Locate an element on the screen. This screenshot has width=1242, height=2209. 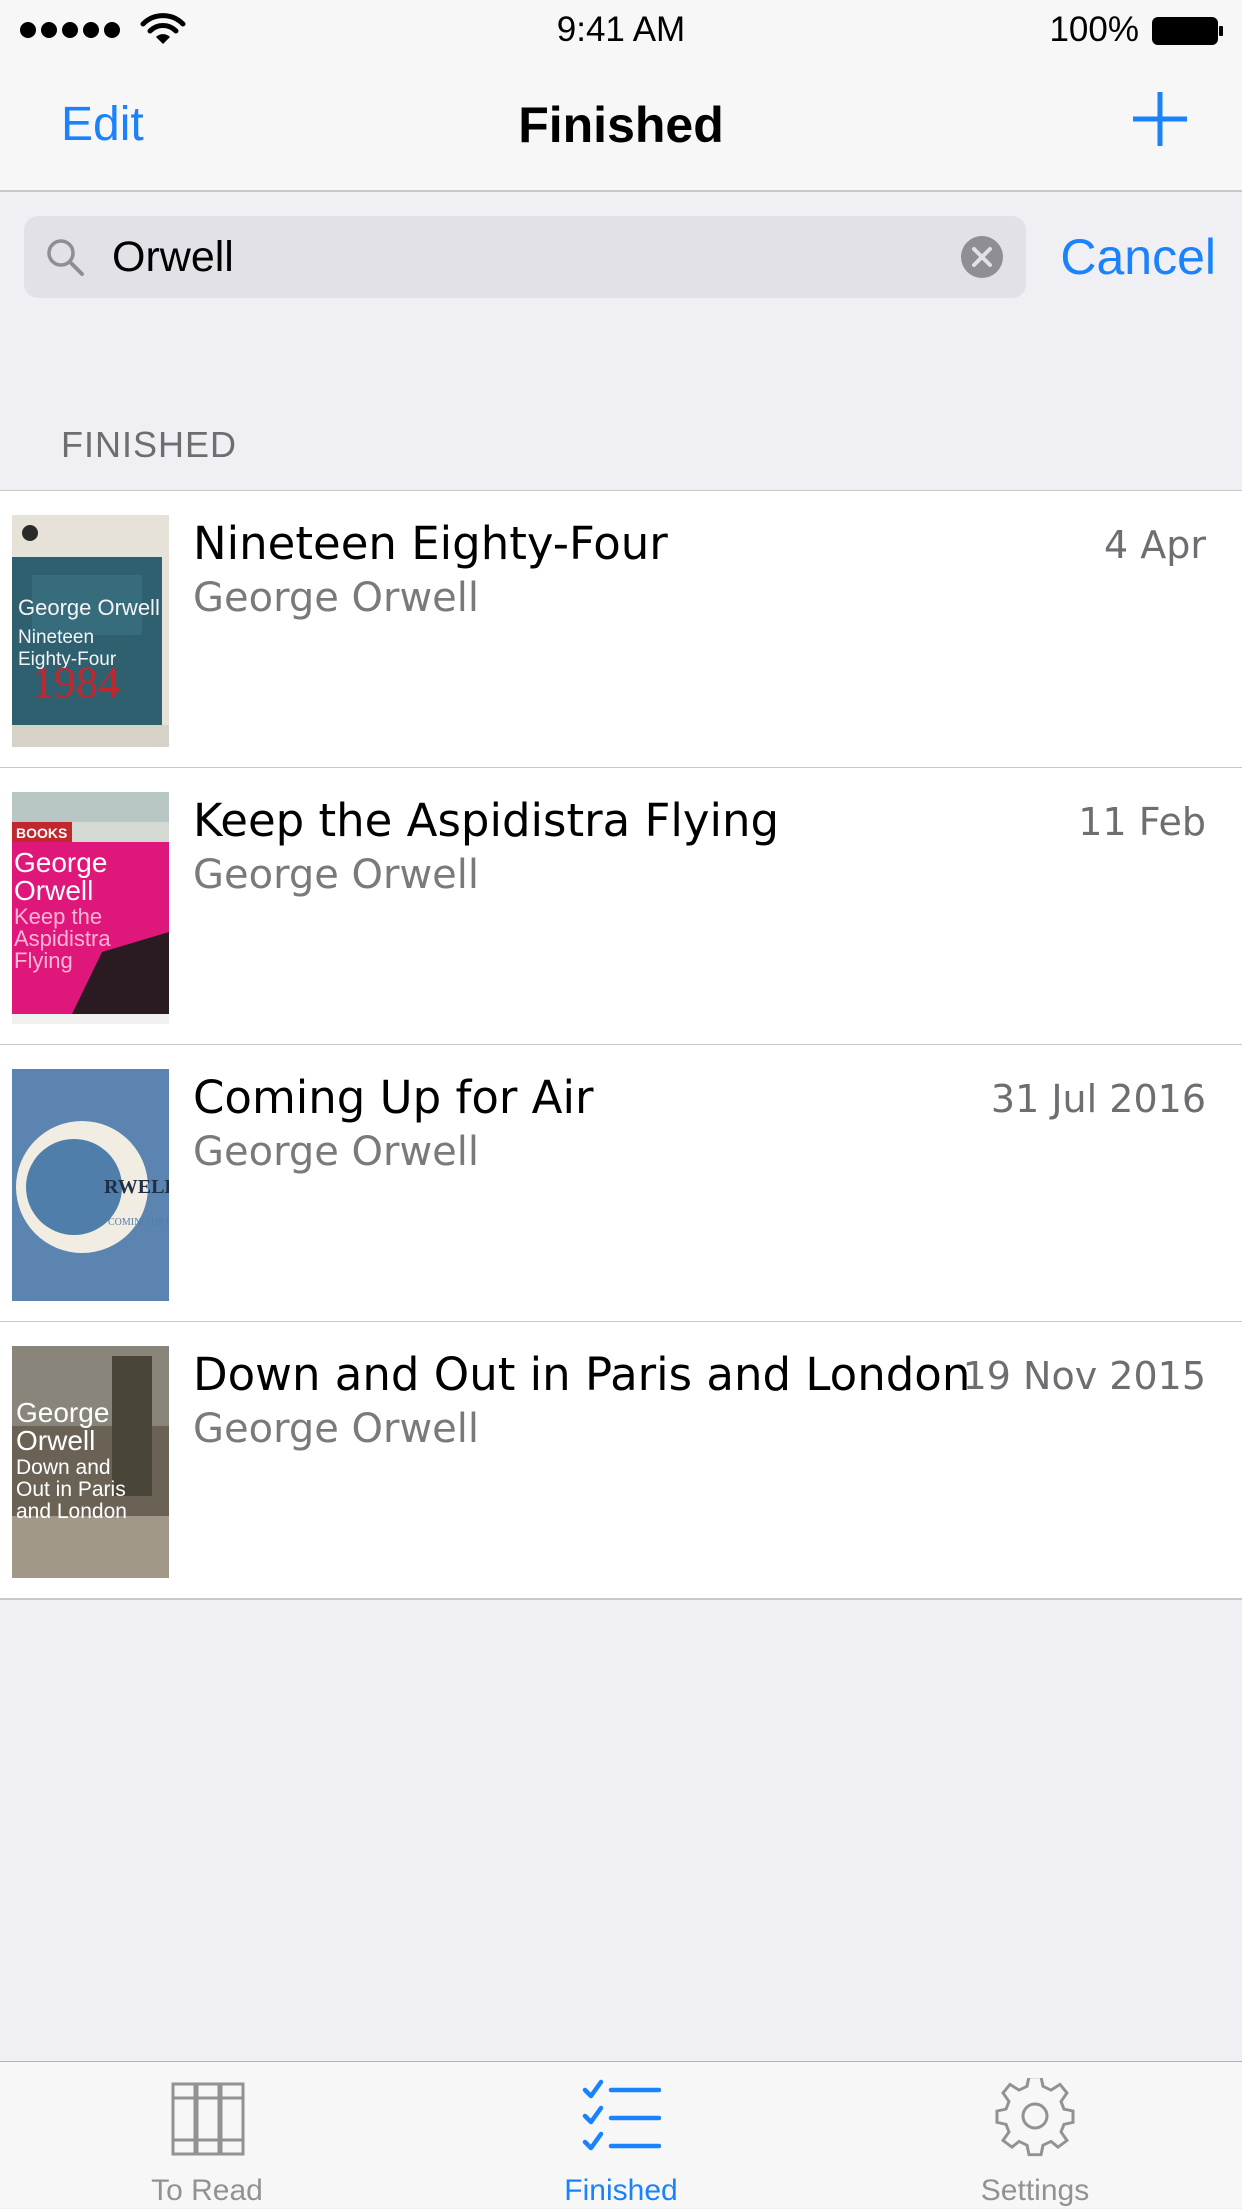
finished-date: 31 Jul 2016 is located at coordinates (1098, 1099).